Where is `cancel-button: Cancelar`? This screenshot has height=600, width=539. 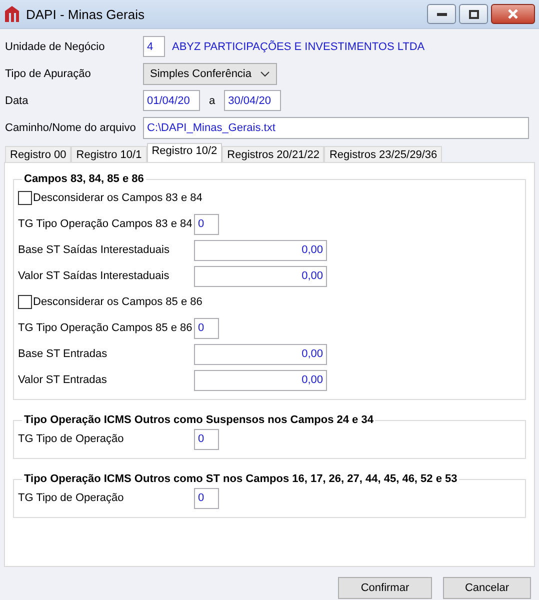
cancel-button: Cancelar is located at coordinates (487, 588).